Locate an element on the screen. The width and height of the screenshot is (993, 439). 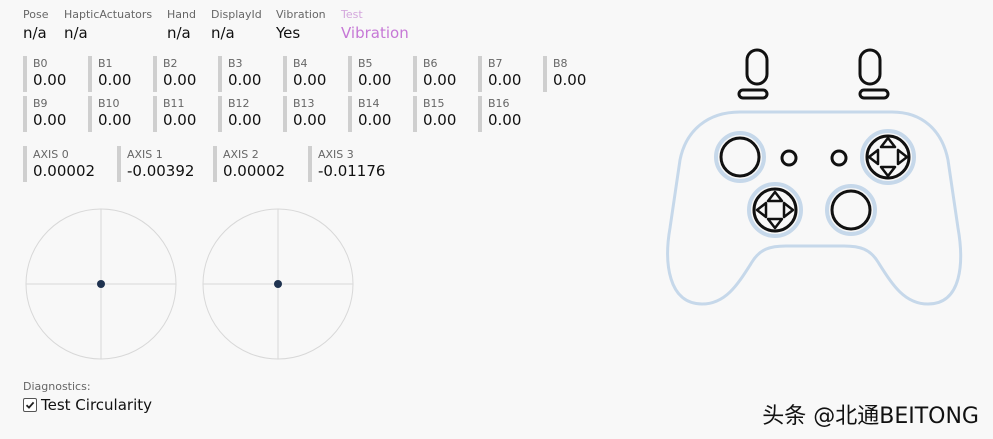
button-gauge-b10: B10 0.00 is located at coordinates (114, 114).